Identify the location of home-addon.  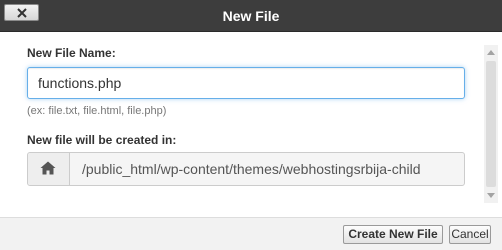
(49, 169).